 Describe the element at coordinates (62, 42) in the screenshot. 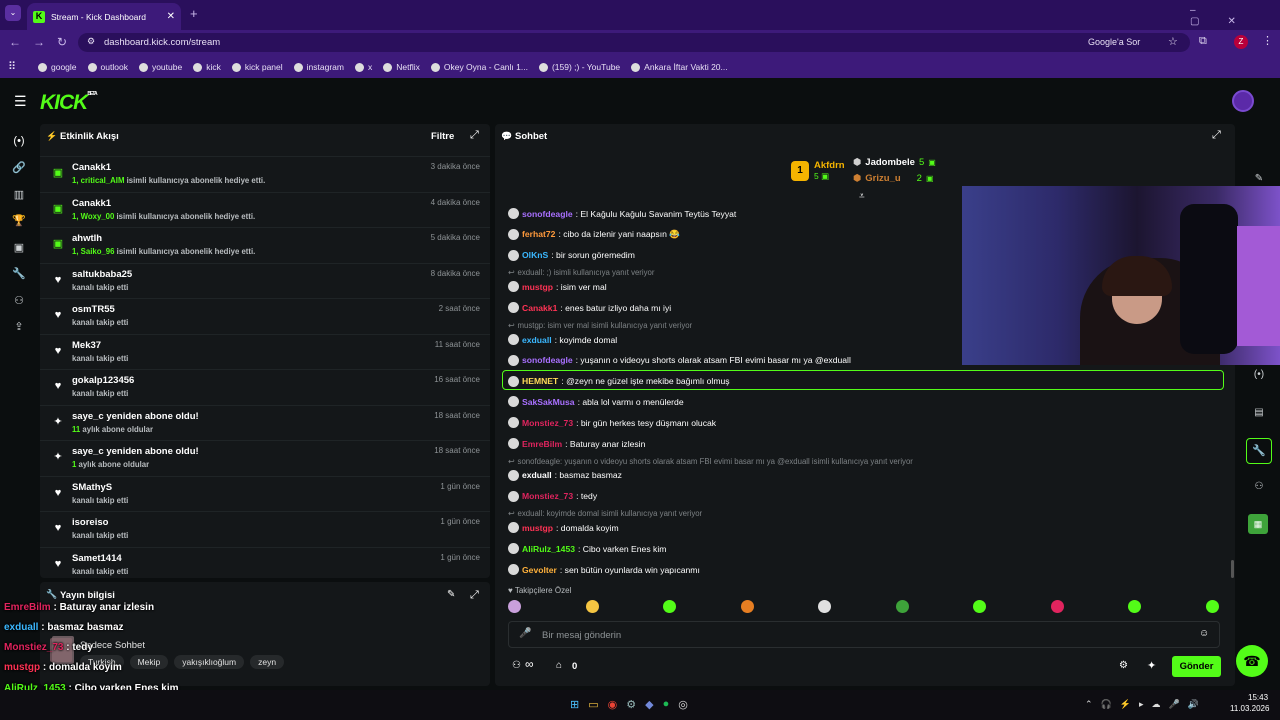

I see `reload-icon: ↻` at that location.